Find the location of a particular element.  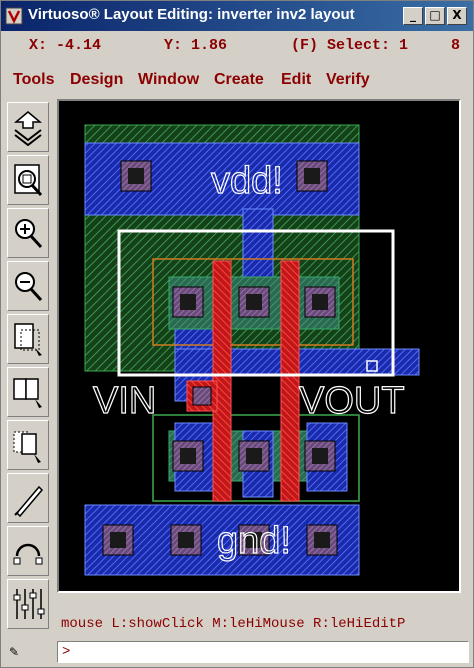

stretch-button is located at coordinates (28, 339).